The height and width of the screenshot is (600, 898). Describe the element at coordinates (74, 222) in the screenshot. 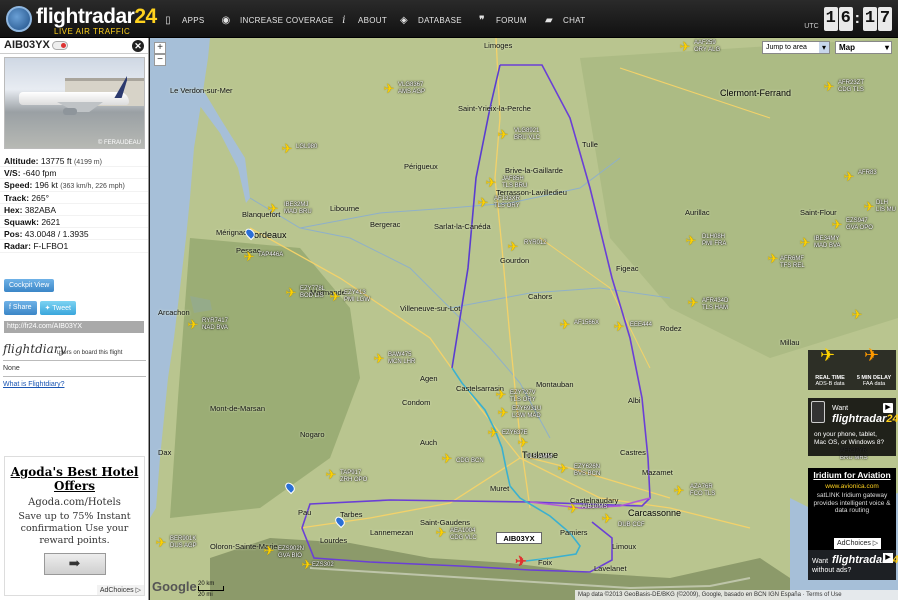

I see `squawk-row: Squawk: 2621` at that location.